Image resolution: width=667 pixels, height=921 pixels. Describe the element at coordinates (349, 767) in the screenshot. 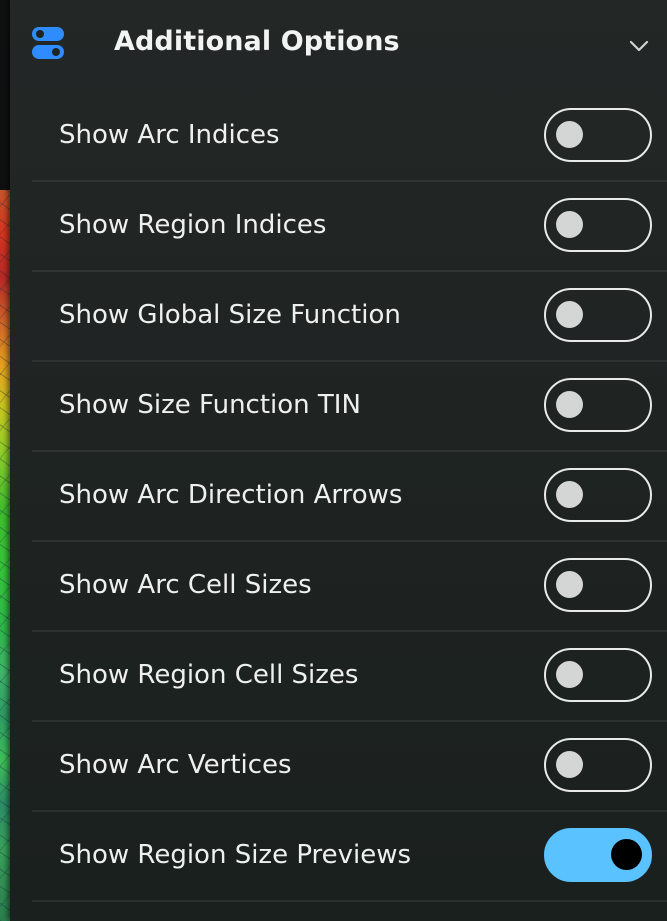

I see `option-row-arc-vertices: Show Arc Vertices` at that location.